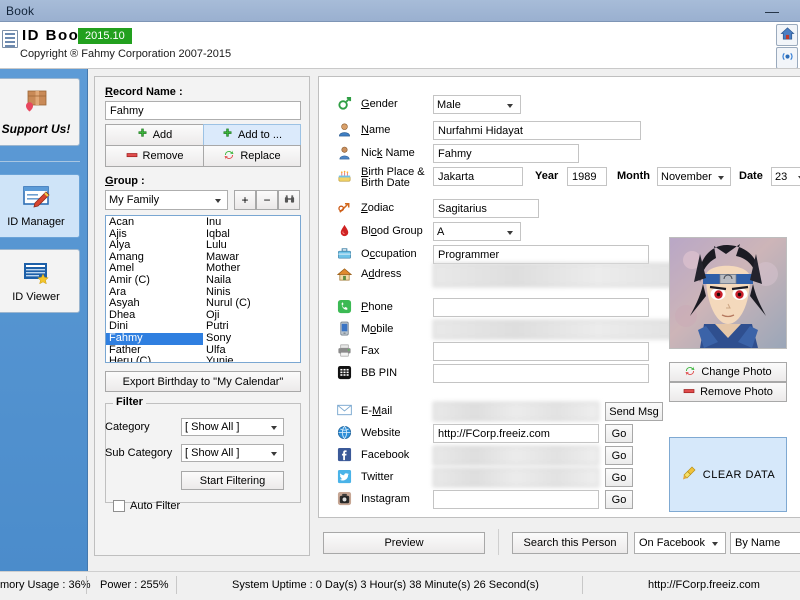  Describe the element at coordinates (154, 304) in the screenshot. I see `list-item: Asyah` at that location.